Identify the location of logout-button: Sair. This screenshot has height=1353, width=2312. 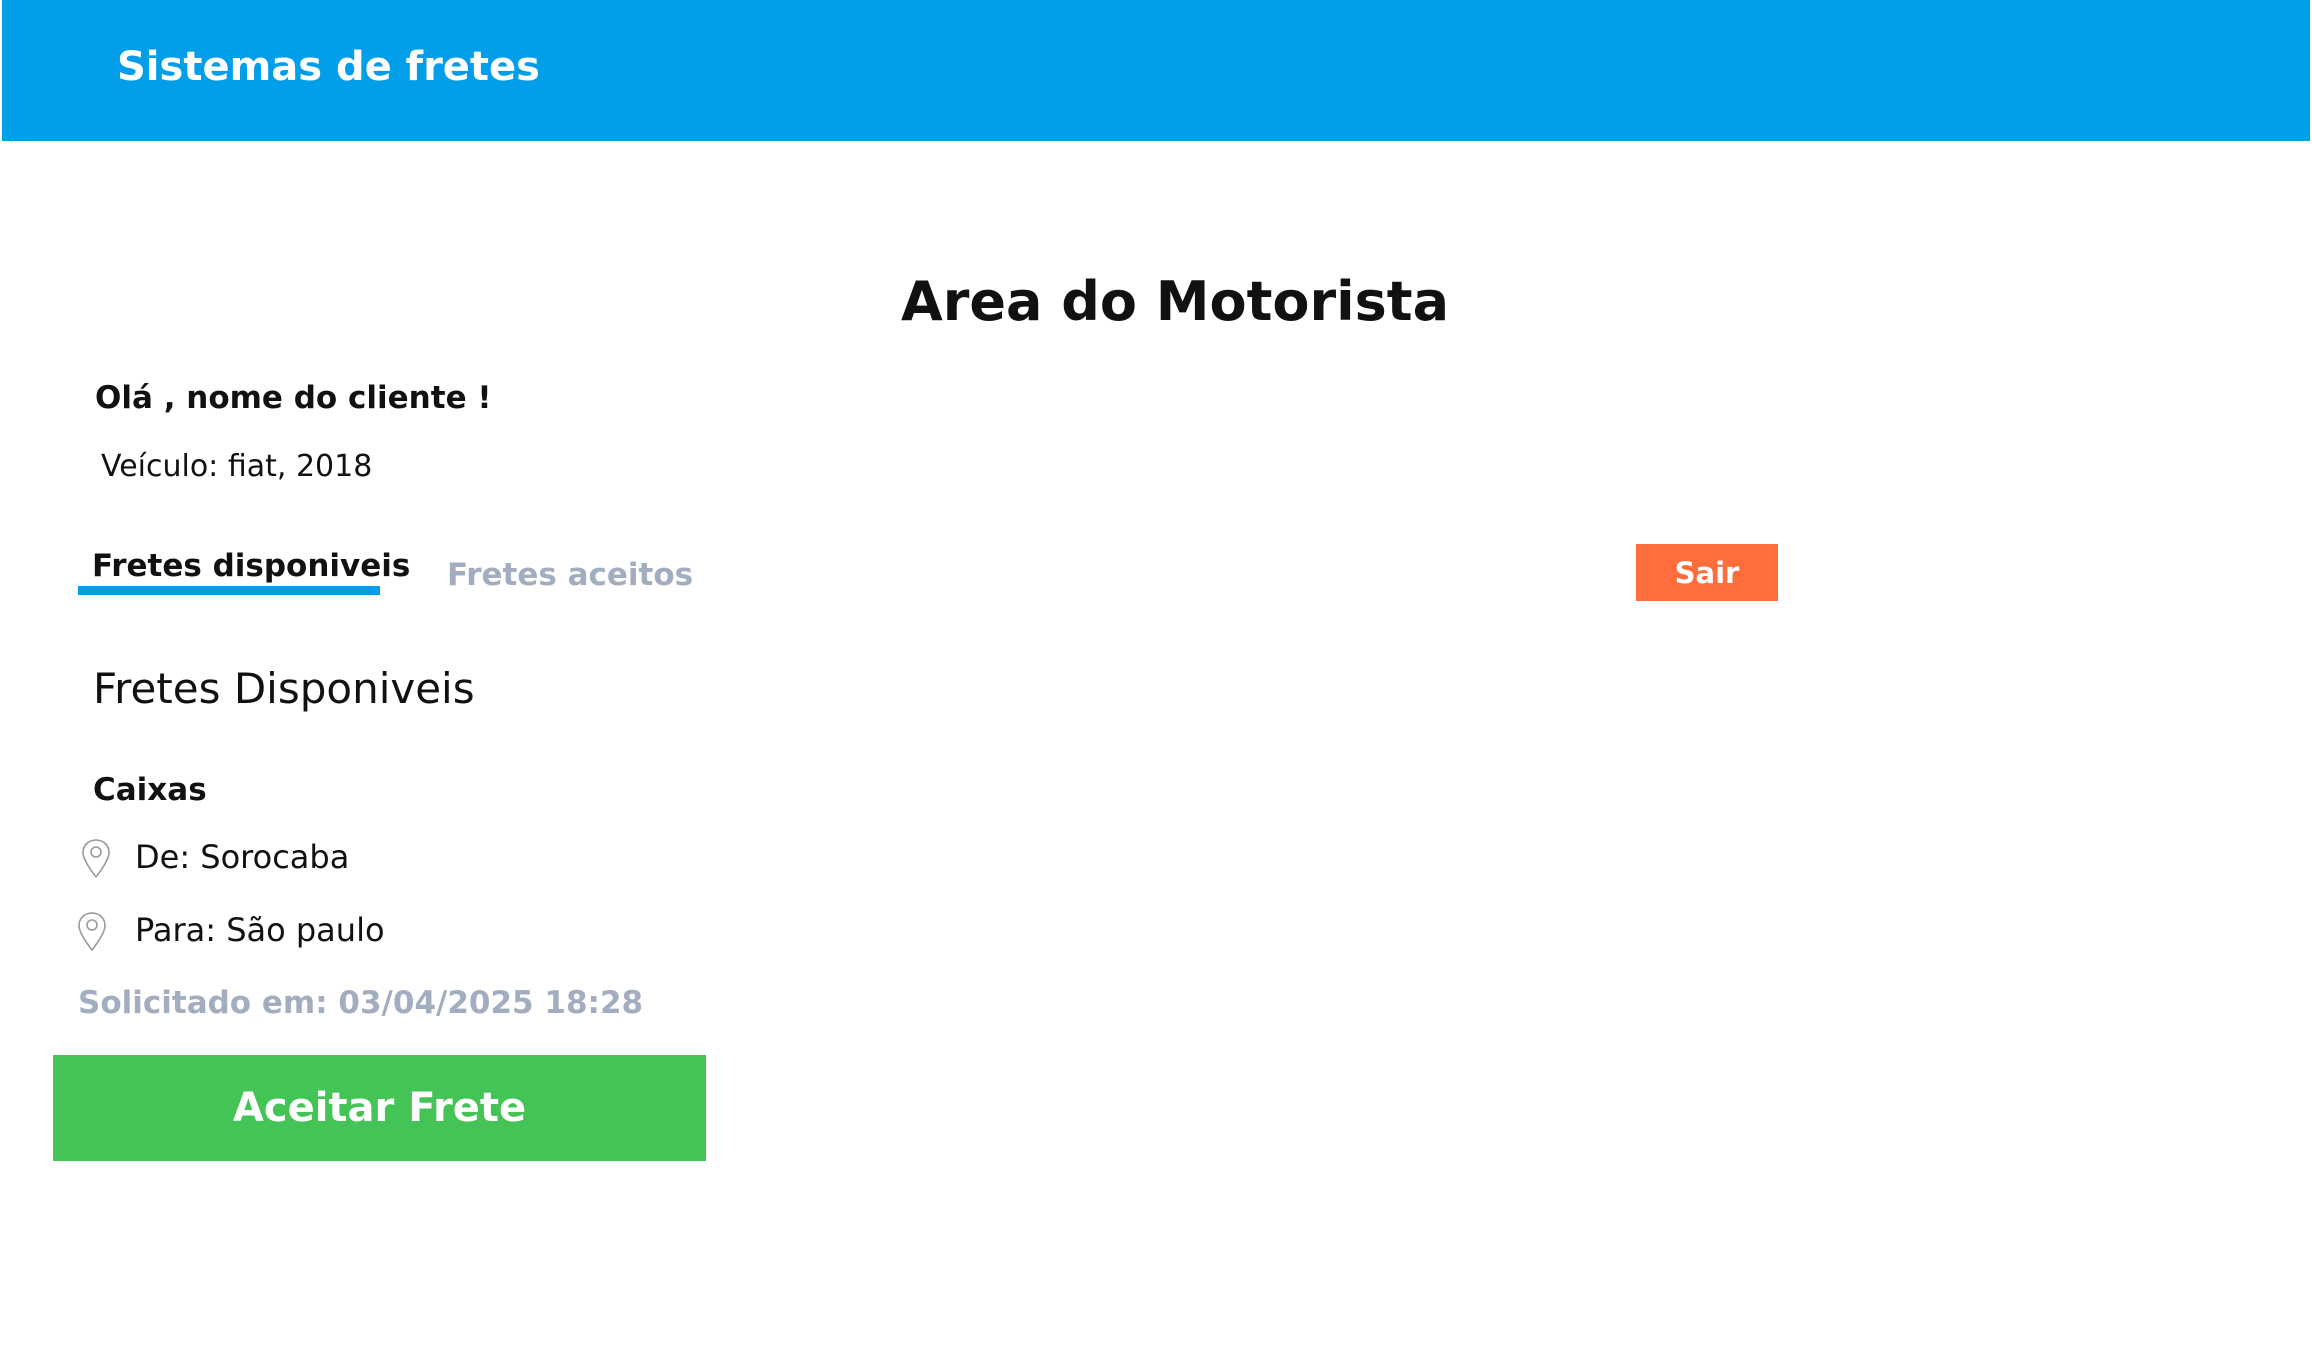
(1707, 572).